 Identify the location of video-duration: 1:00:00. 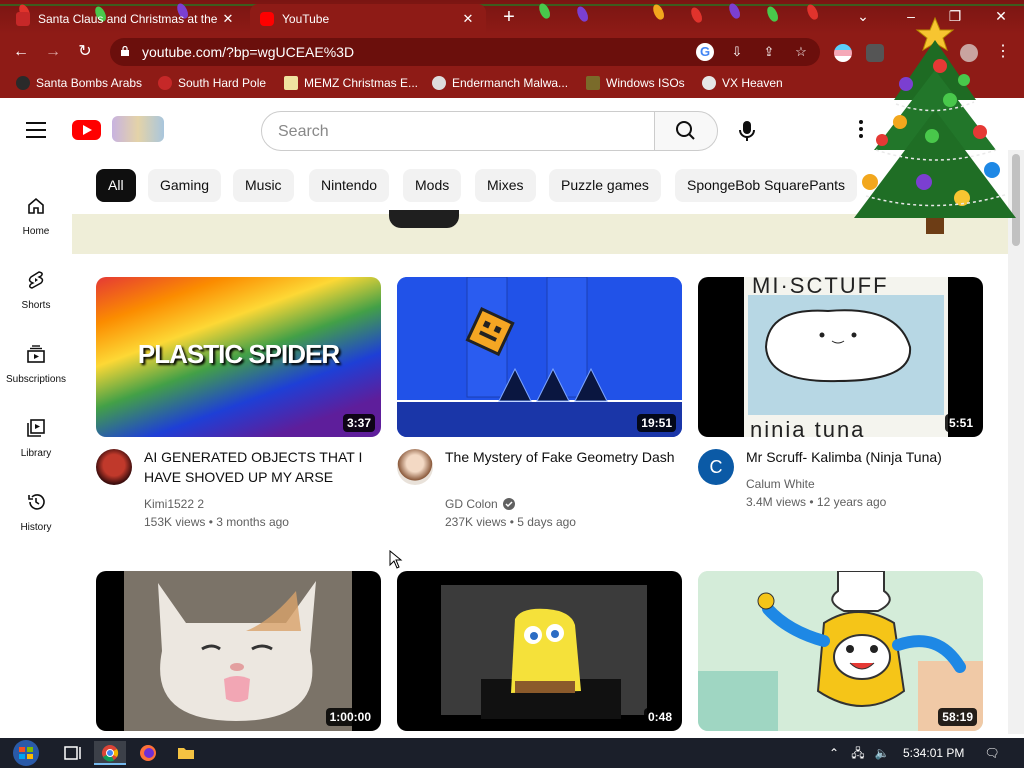
(350, 717).